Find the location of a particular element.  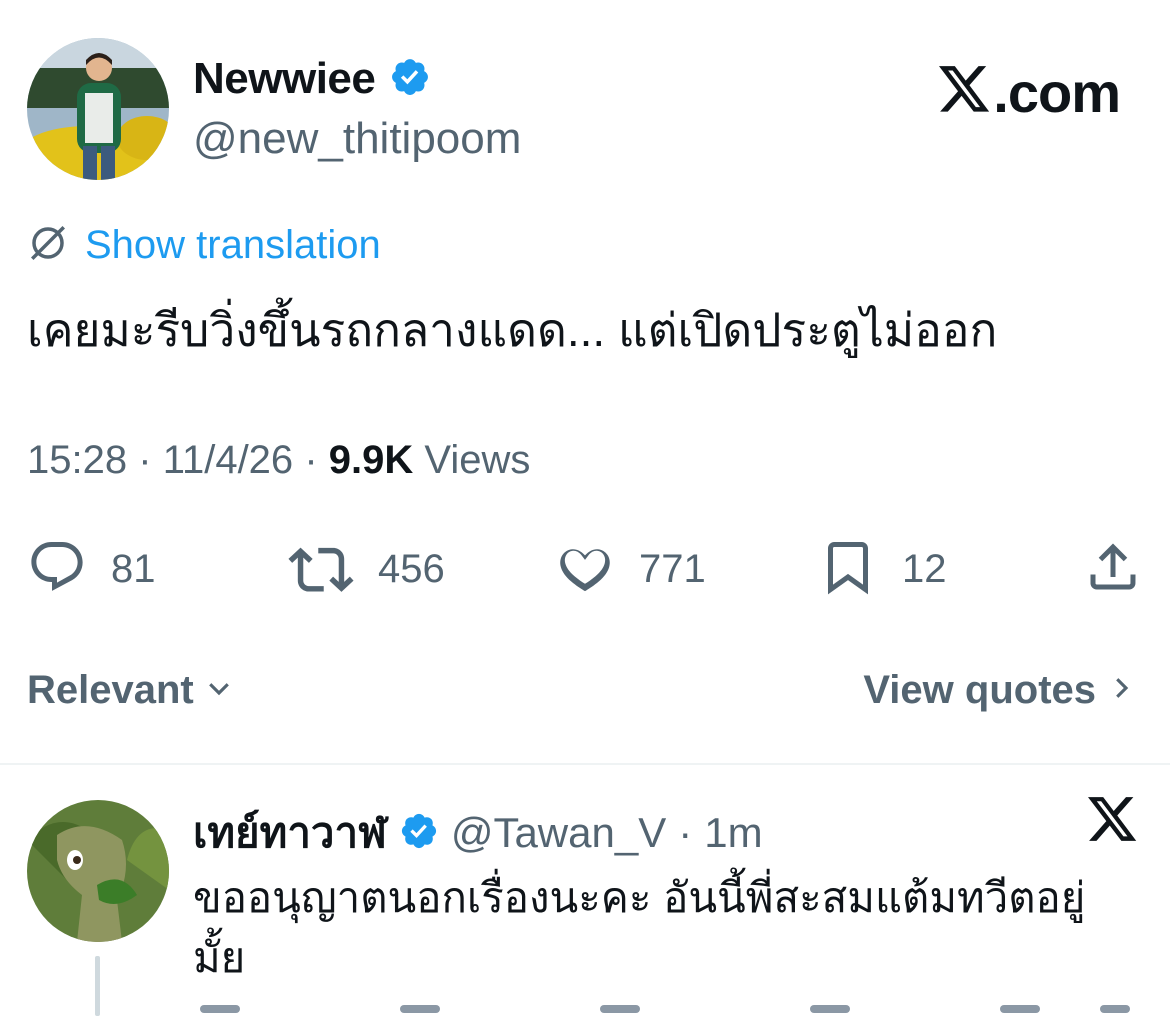

brand-watermark: .com is located at coordinates (1030, 92).